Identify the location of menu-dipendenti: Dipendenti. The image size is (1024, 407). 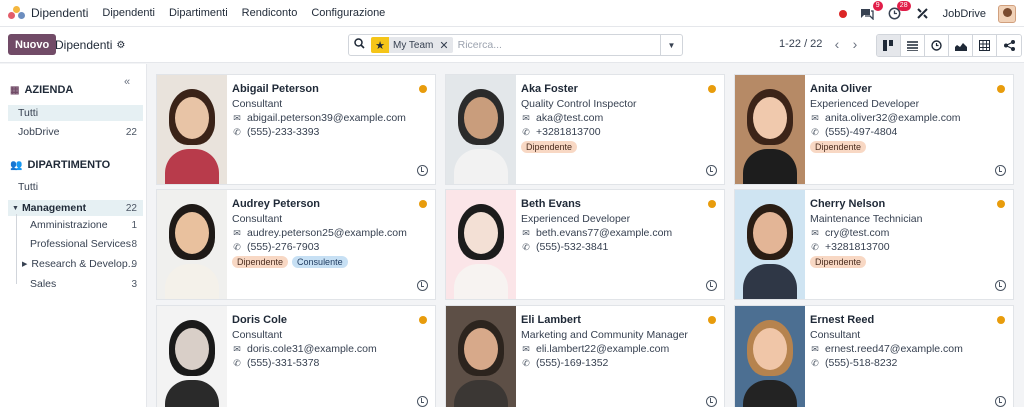
(128, 13).